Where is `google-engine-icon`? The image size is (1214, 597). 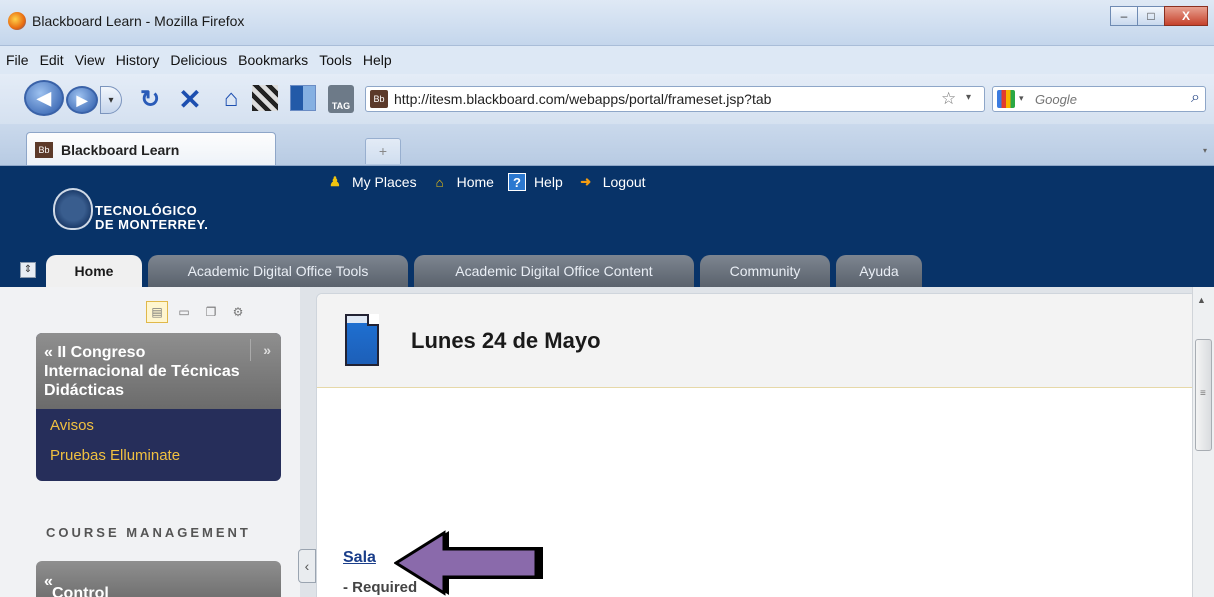 google-engine-icon is located at coordinates (1006, 99).